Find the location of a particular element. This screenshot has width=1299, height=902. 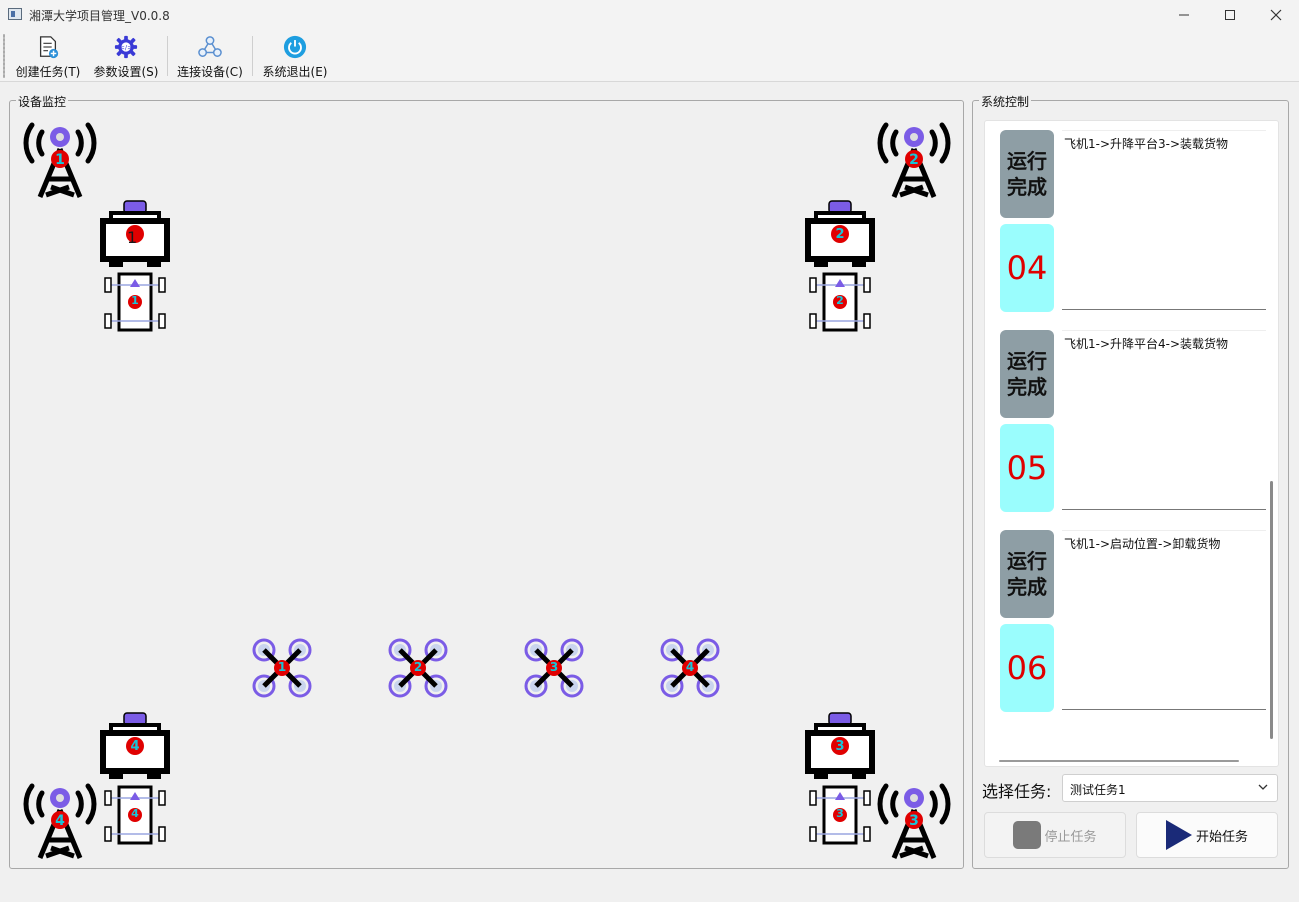

close-icon is located at coordinates (1276, 15).